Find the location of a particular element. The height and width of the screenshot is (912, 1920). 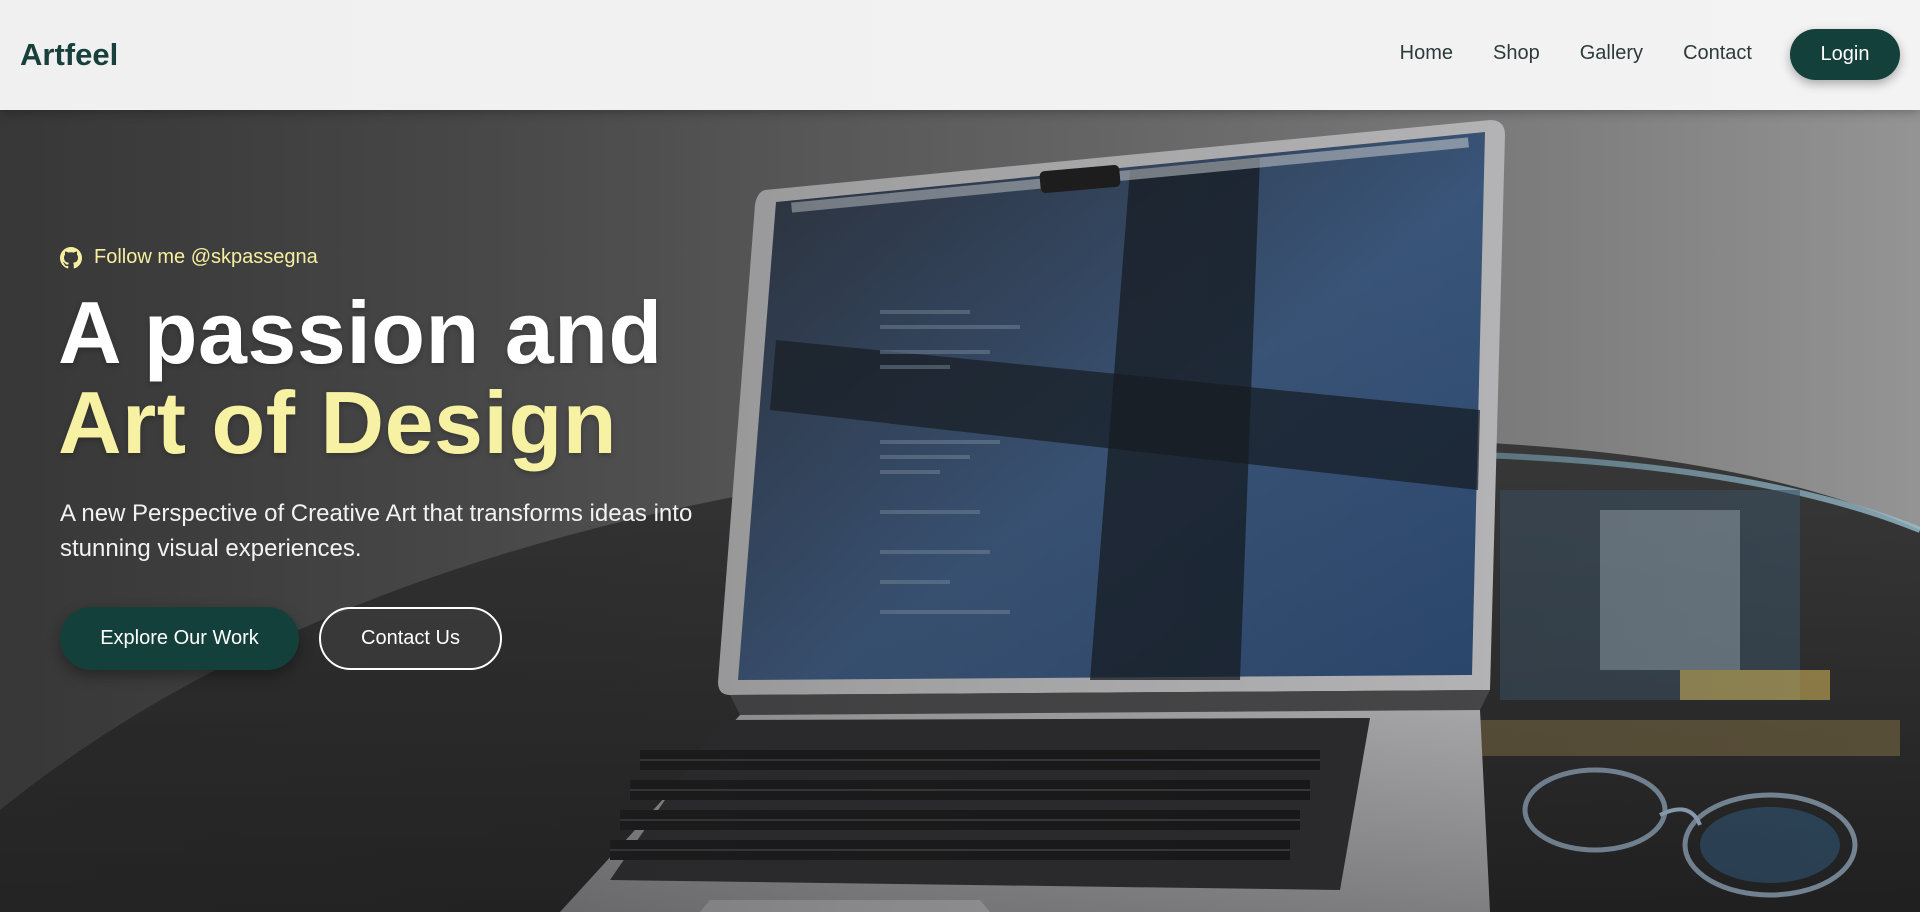

top-navbar: Artfeel Home Shop Gallery Contact Login is located at coordinates (960, 55).